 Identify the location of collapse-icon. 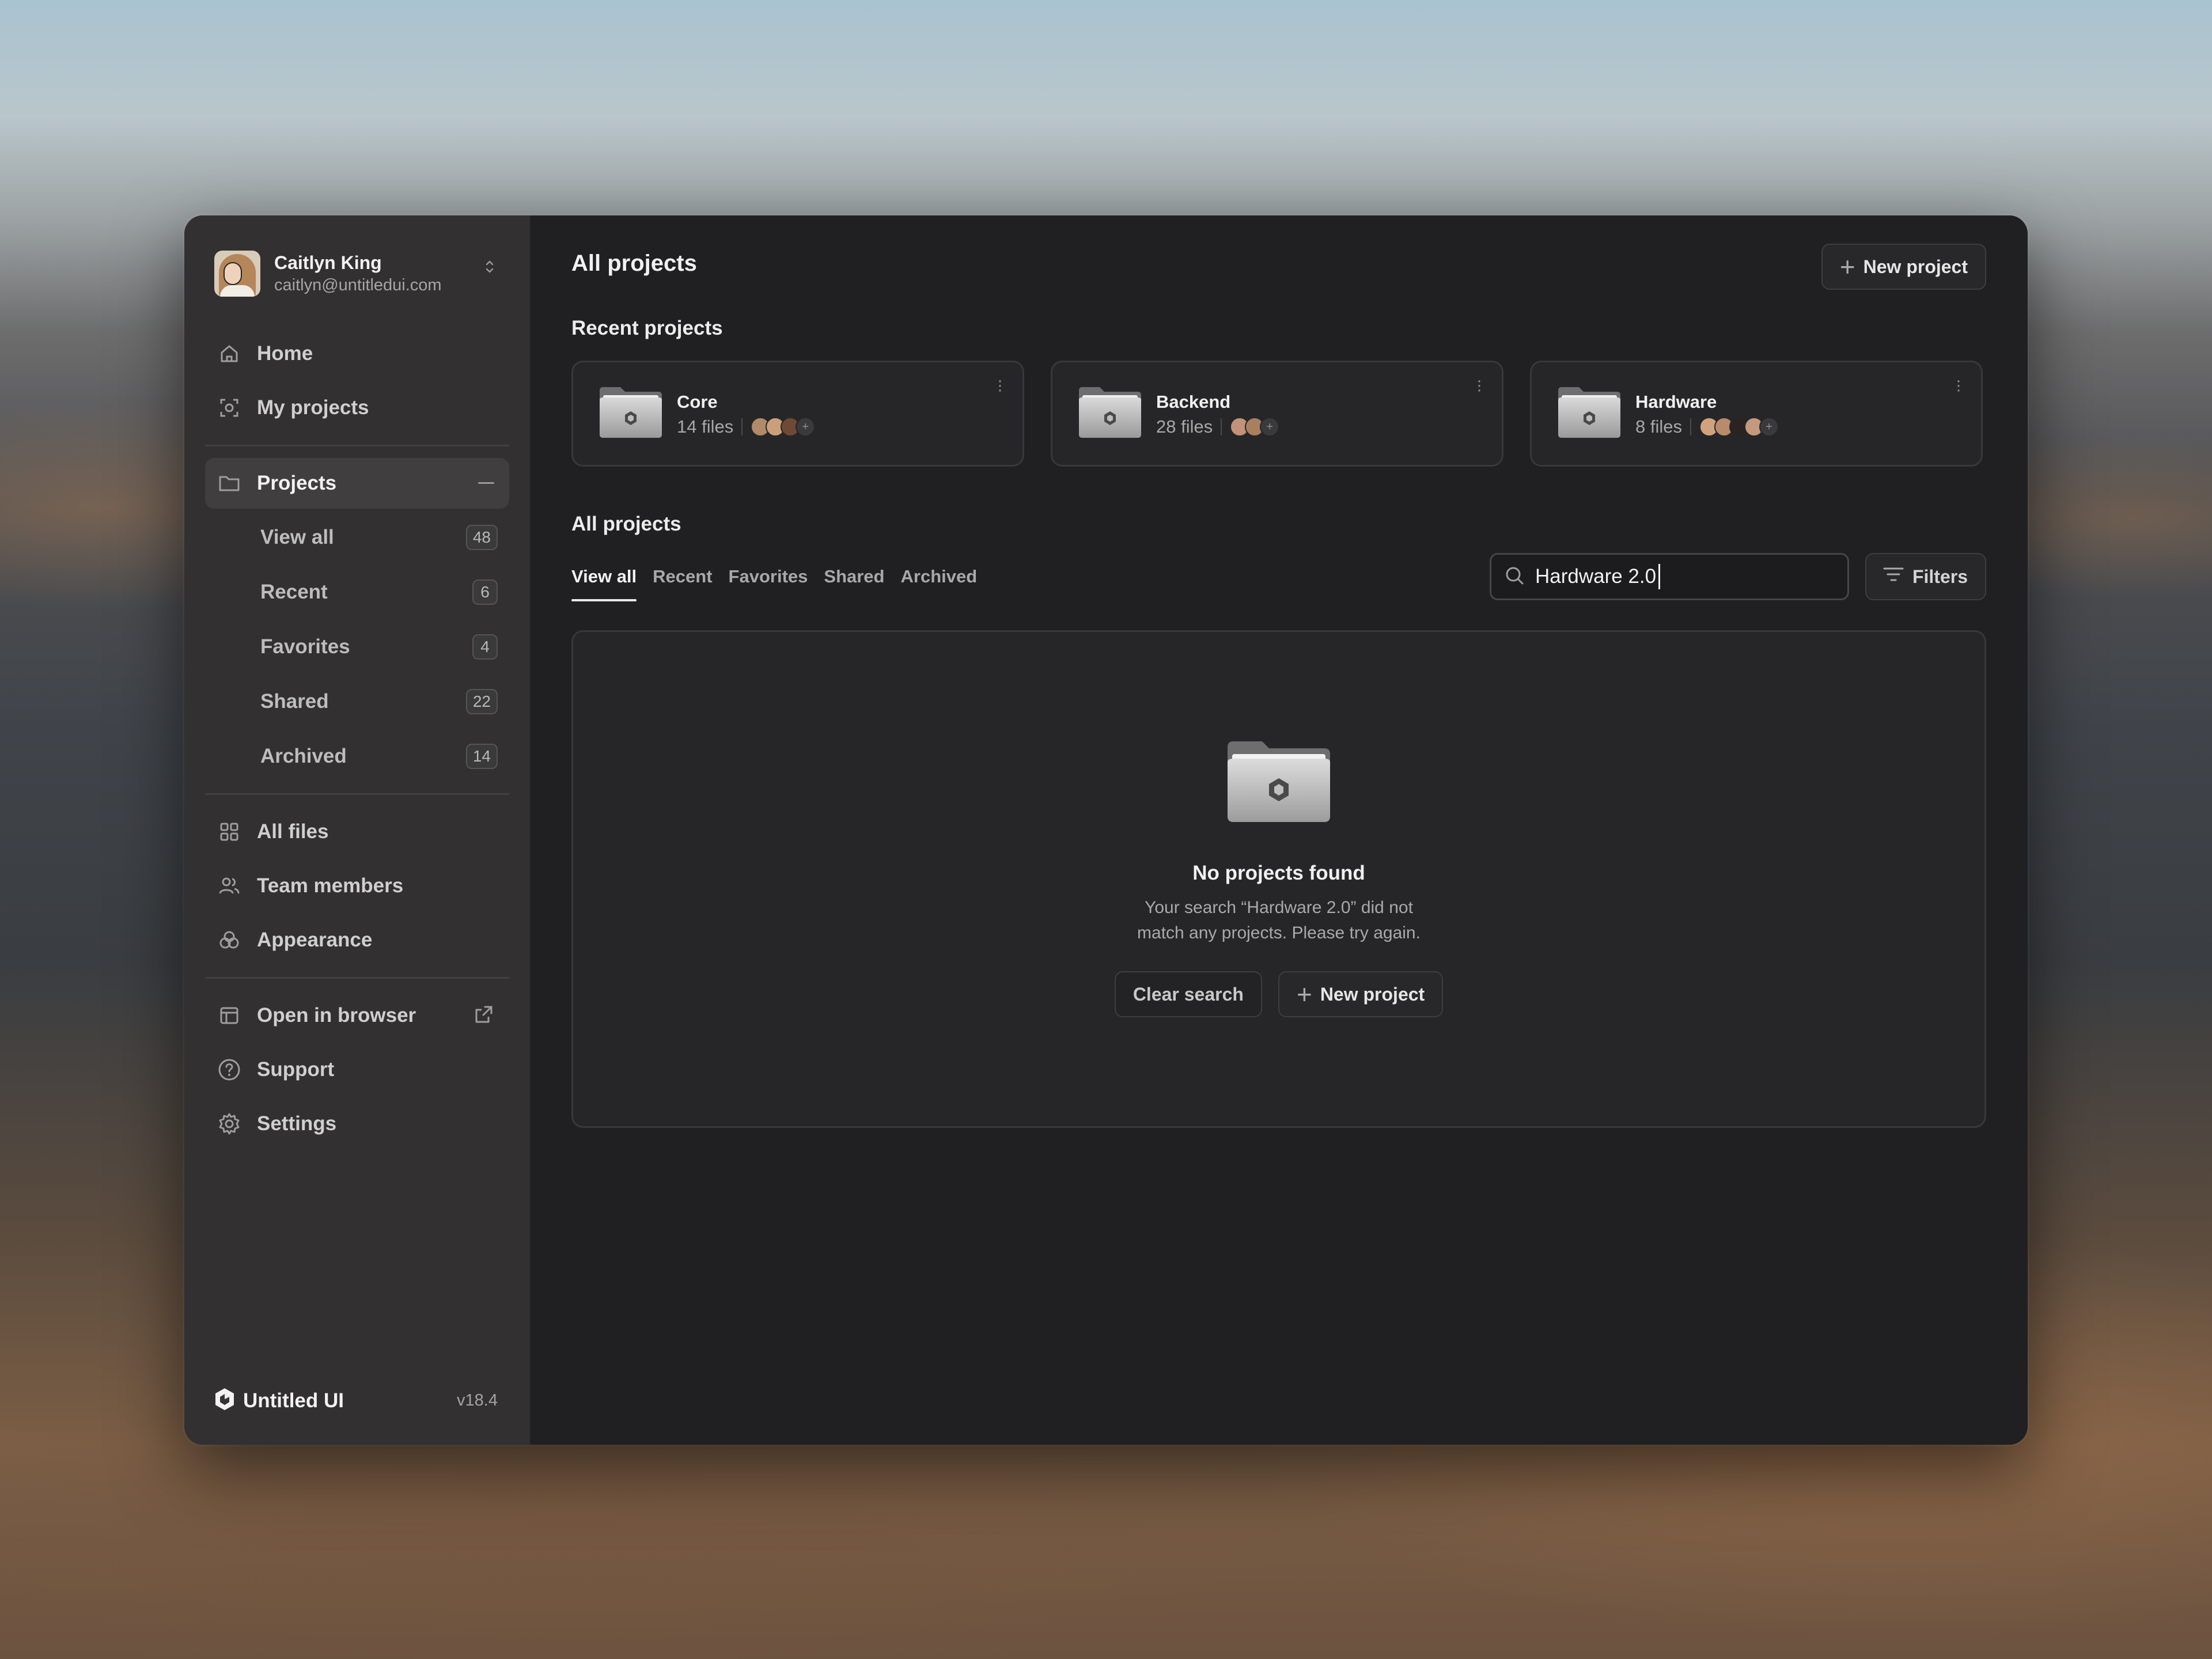
(486, 483).